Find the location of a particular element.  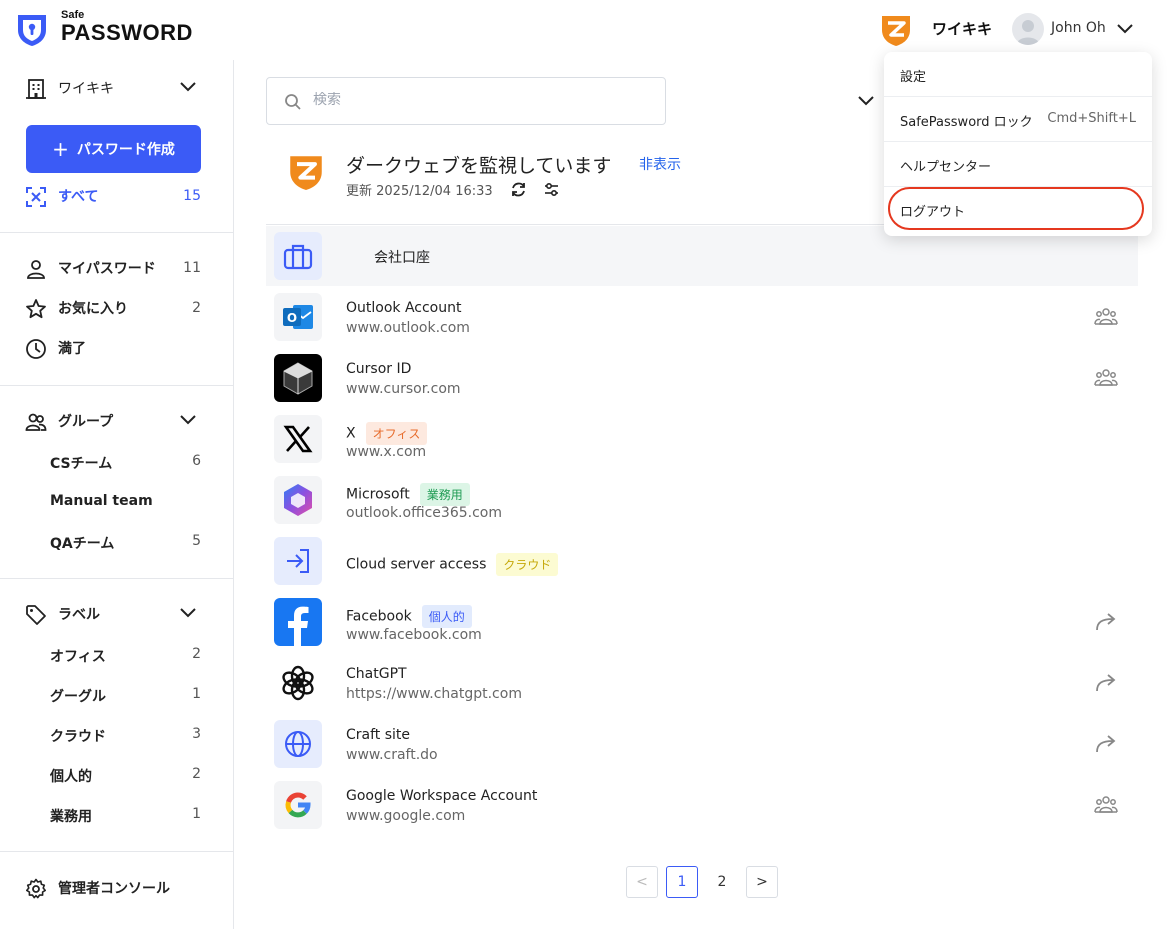

user-icon is located at coordinates (36, 269).